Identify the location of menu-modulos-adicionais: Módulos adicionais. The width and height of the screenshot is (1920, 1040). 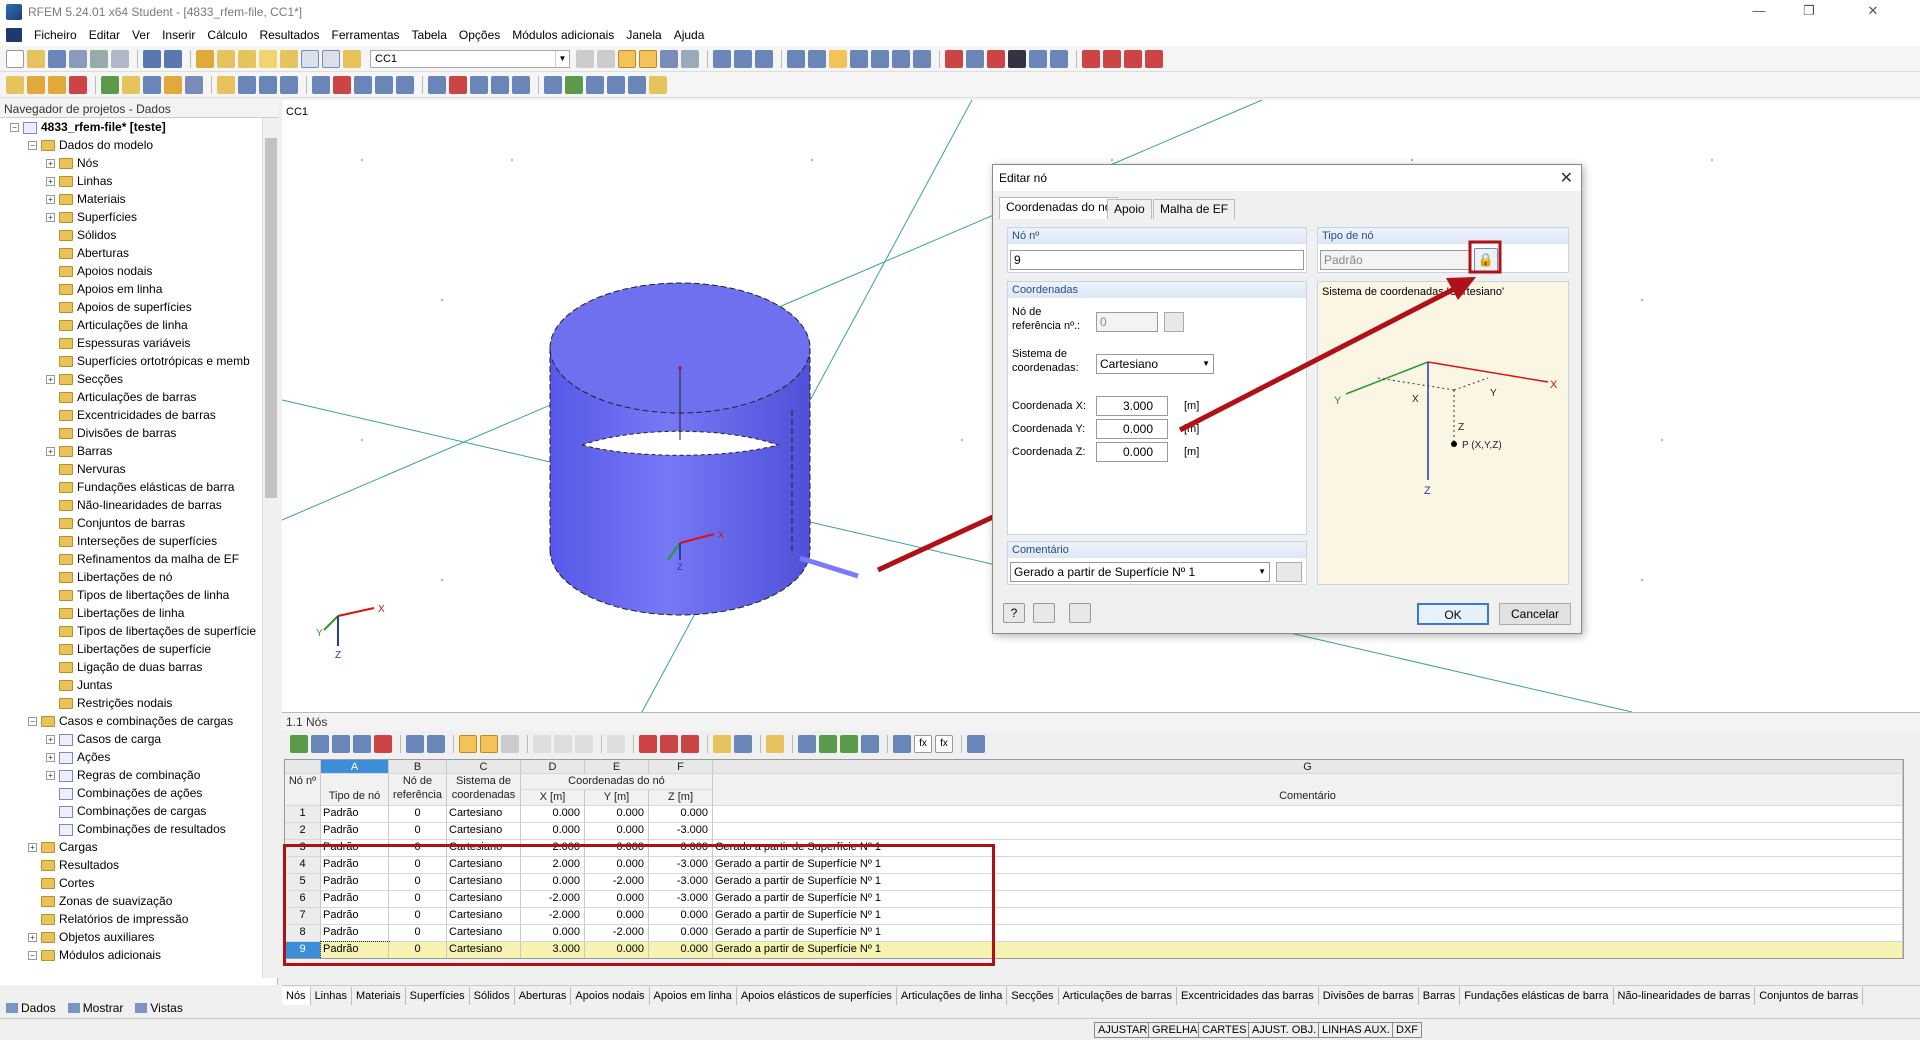
(563, 35).